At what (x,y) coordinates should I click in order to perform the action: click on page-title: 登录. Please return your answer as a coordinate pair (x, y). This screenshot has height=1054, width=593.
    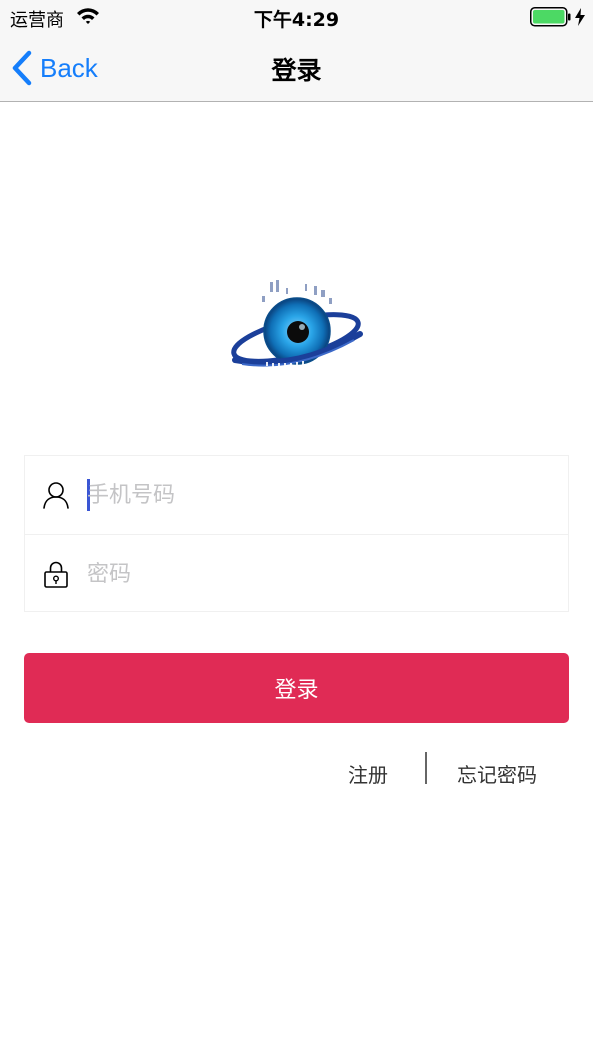
    Looking at the image, I should click on (296, 70).